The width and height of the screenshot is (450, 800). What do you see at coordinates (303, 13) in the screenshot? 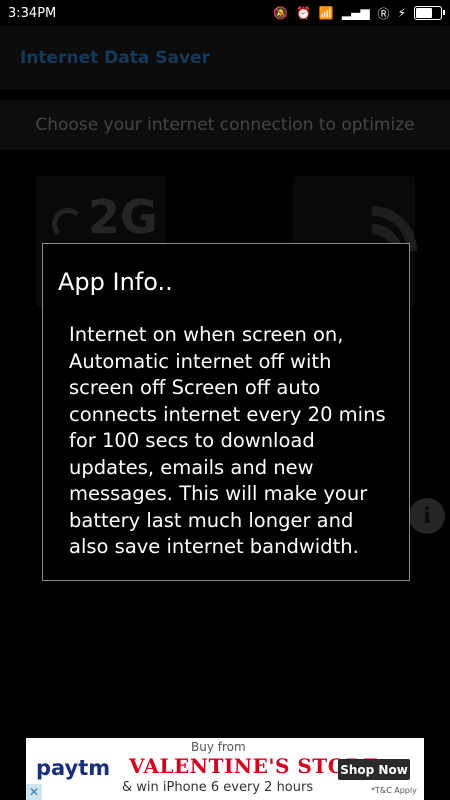
I see `alarm-icon: ⏰` at bounding box center [303, 13].